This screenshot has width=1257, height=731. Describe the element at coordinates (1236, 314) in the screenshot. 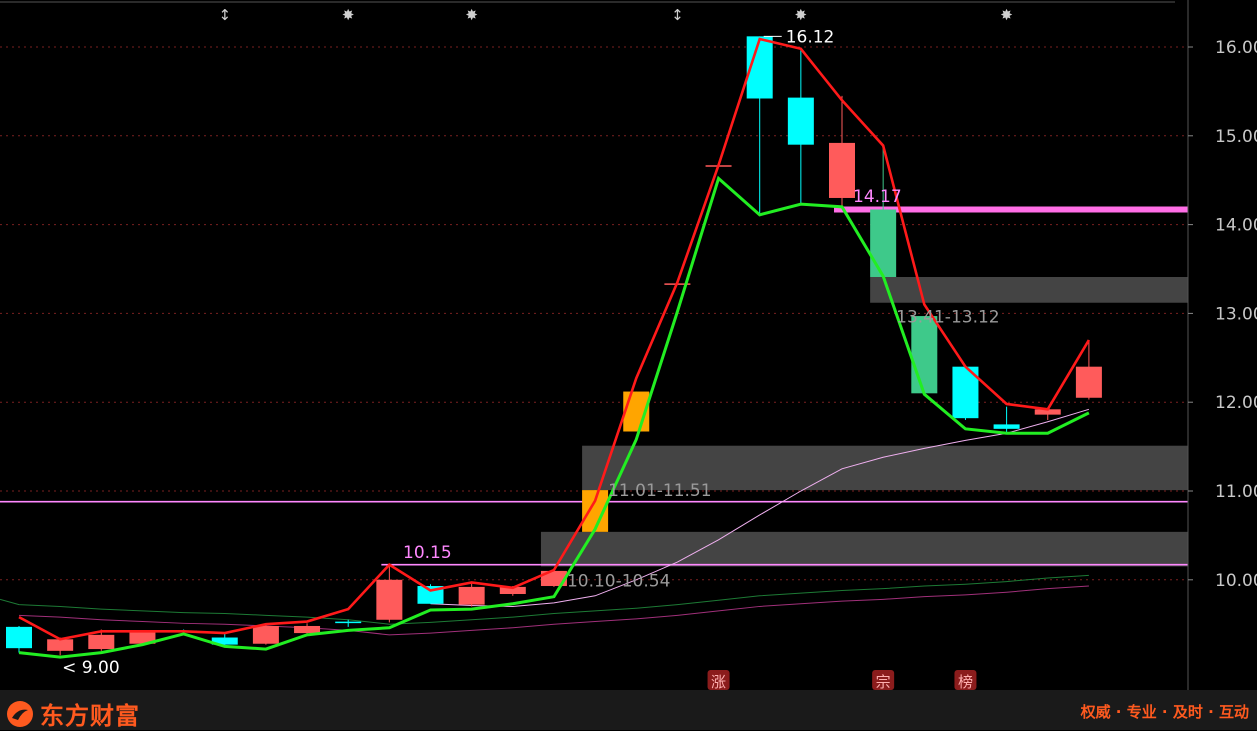

I see `y-tick-label: 13.00` at that location.